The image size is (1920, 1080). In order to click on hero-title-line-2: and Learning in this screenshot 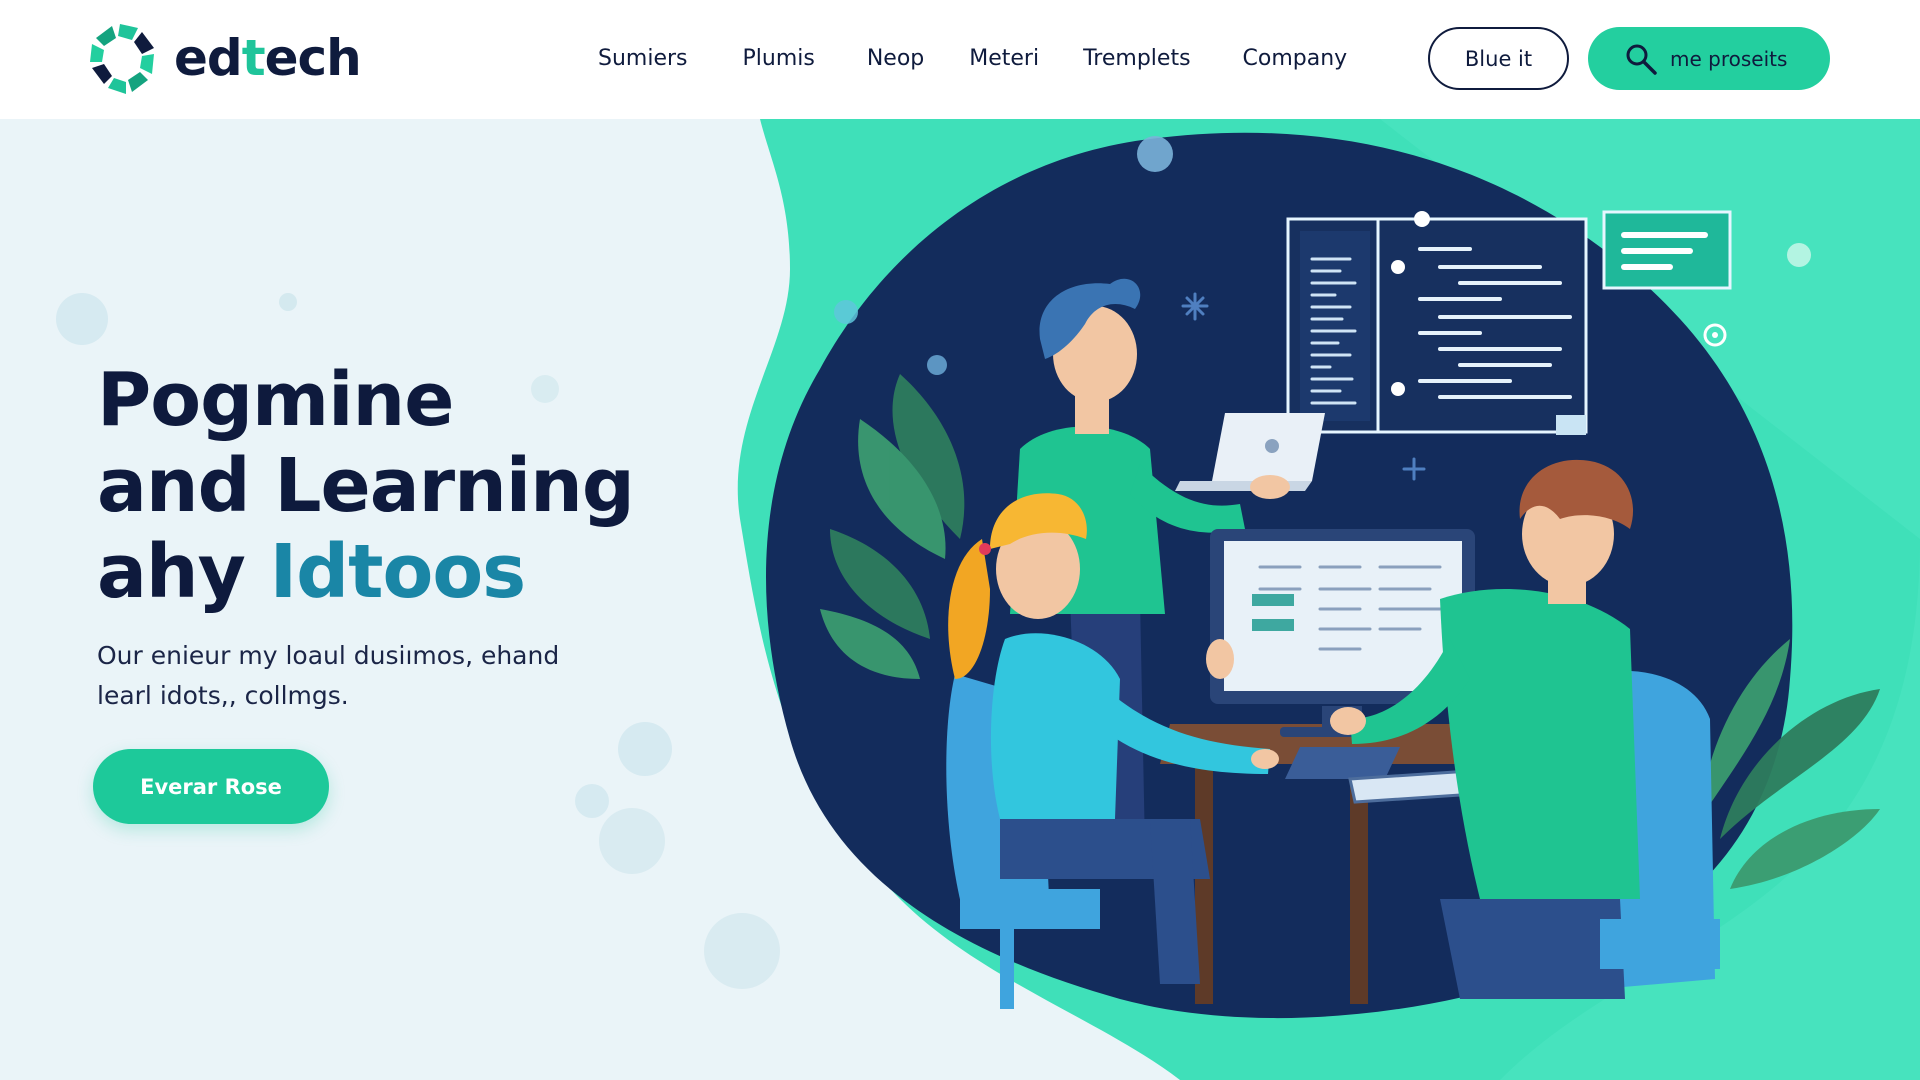, I will do `click(366, 486)`.